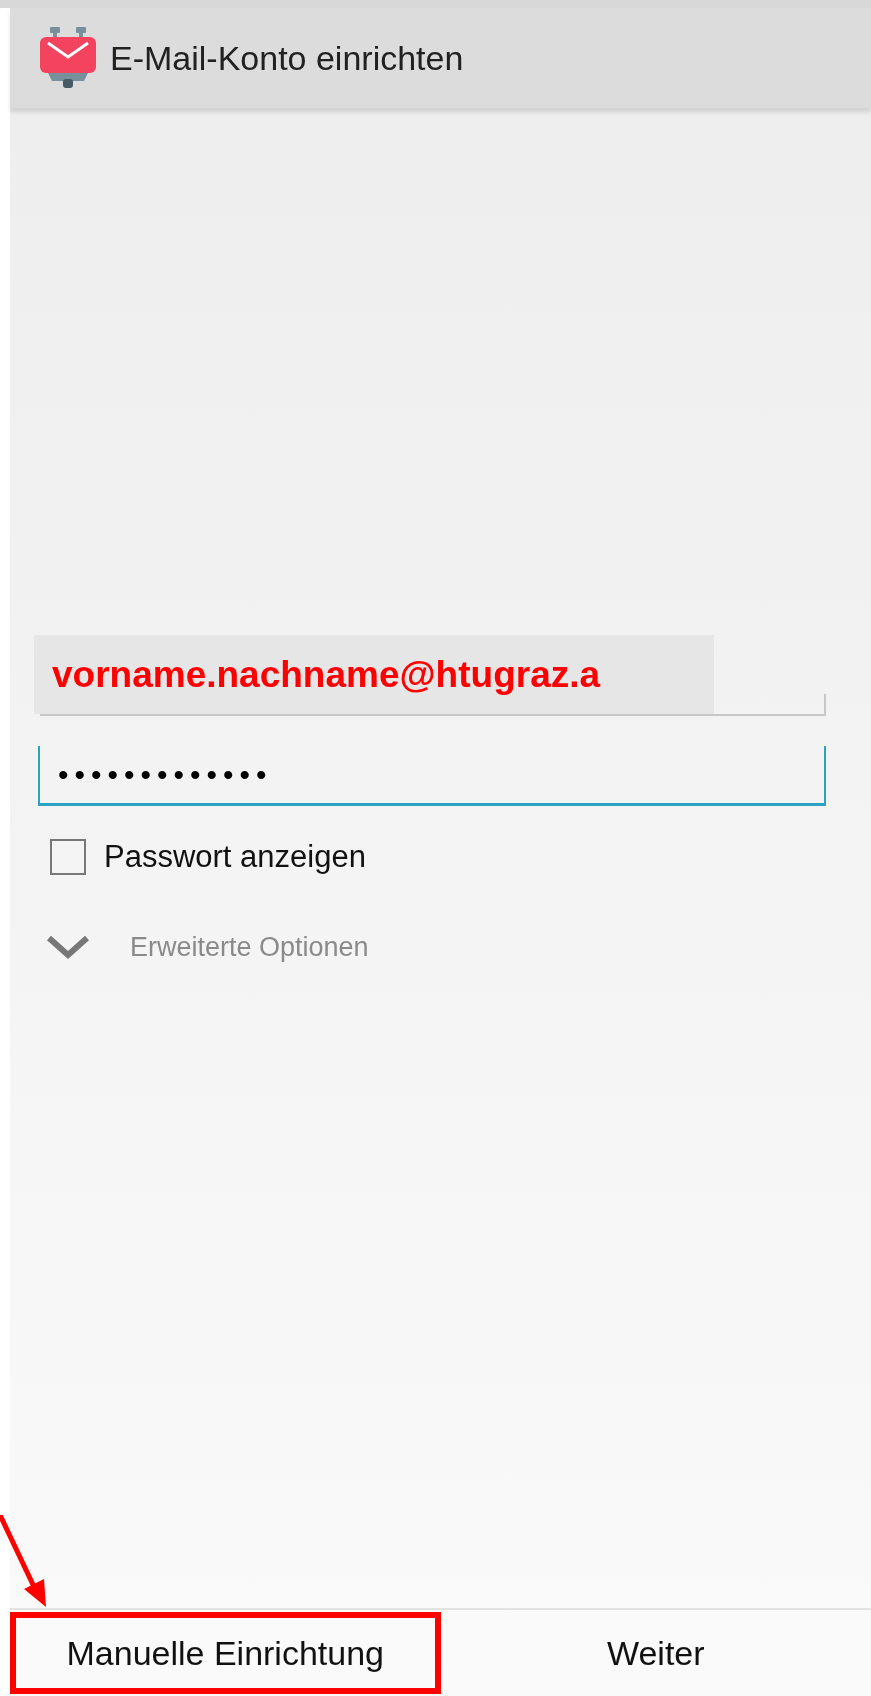 The image size is (871, 1696). I want to click on password-field: •••••••••••••, so click(432, 776).